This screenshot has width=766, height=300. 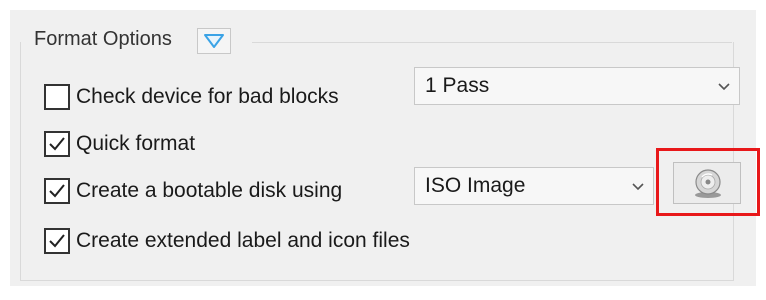 What do you see at coordinates (492, 42) in the screenshot?
I see `group-border` at bounding box center [492, 42].